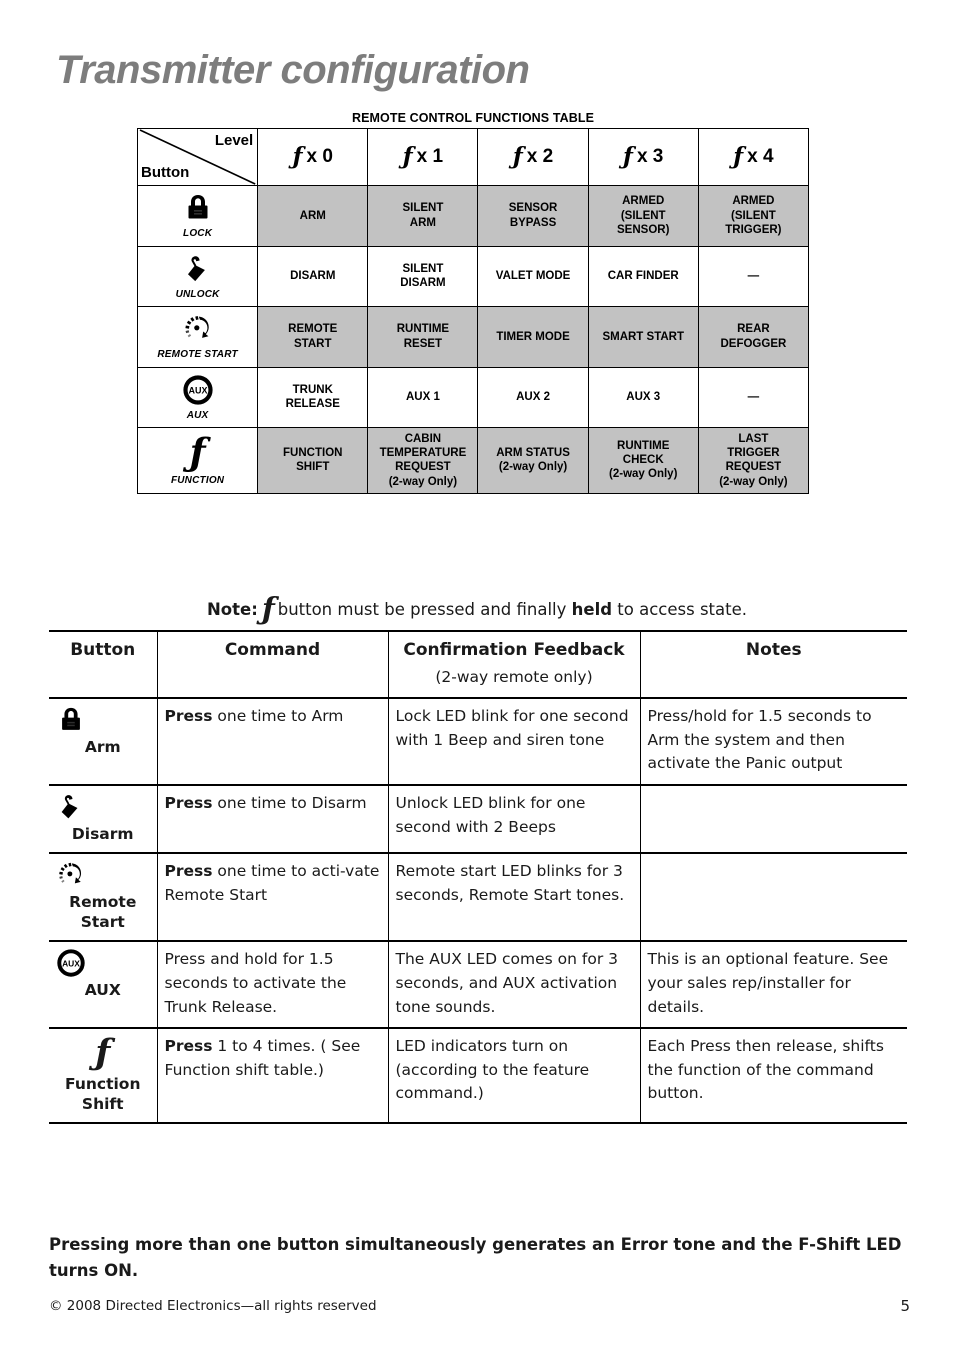 This screenshot has height=1359, width=954. What do you see at coordinates (423, 337) in the screenshot?
I see `function-cell-r2-c1: RUNTIME RESET` at bounding box center [423, 337].